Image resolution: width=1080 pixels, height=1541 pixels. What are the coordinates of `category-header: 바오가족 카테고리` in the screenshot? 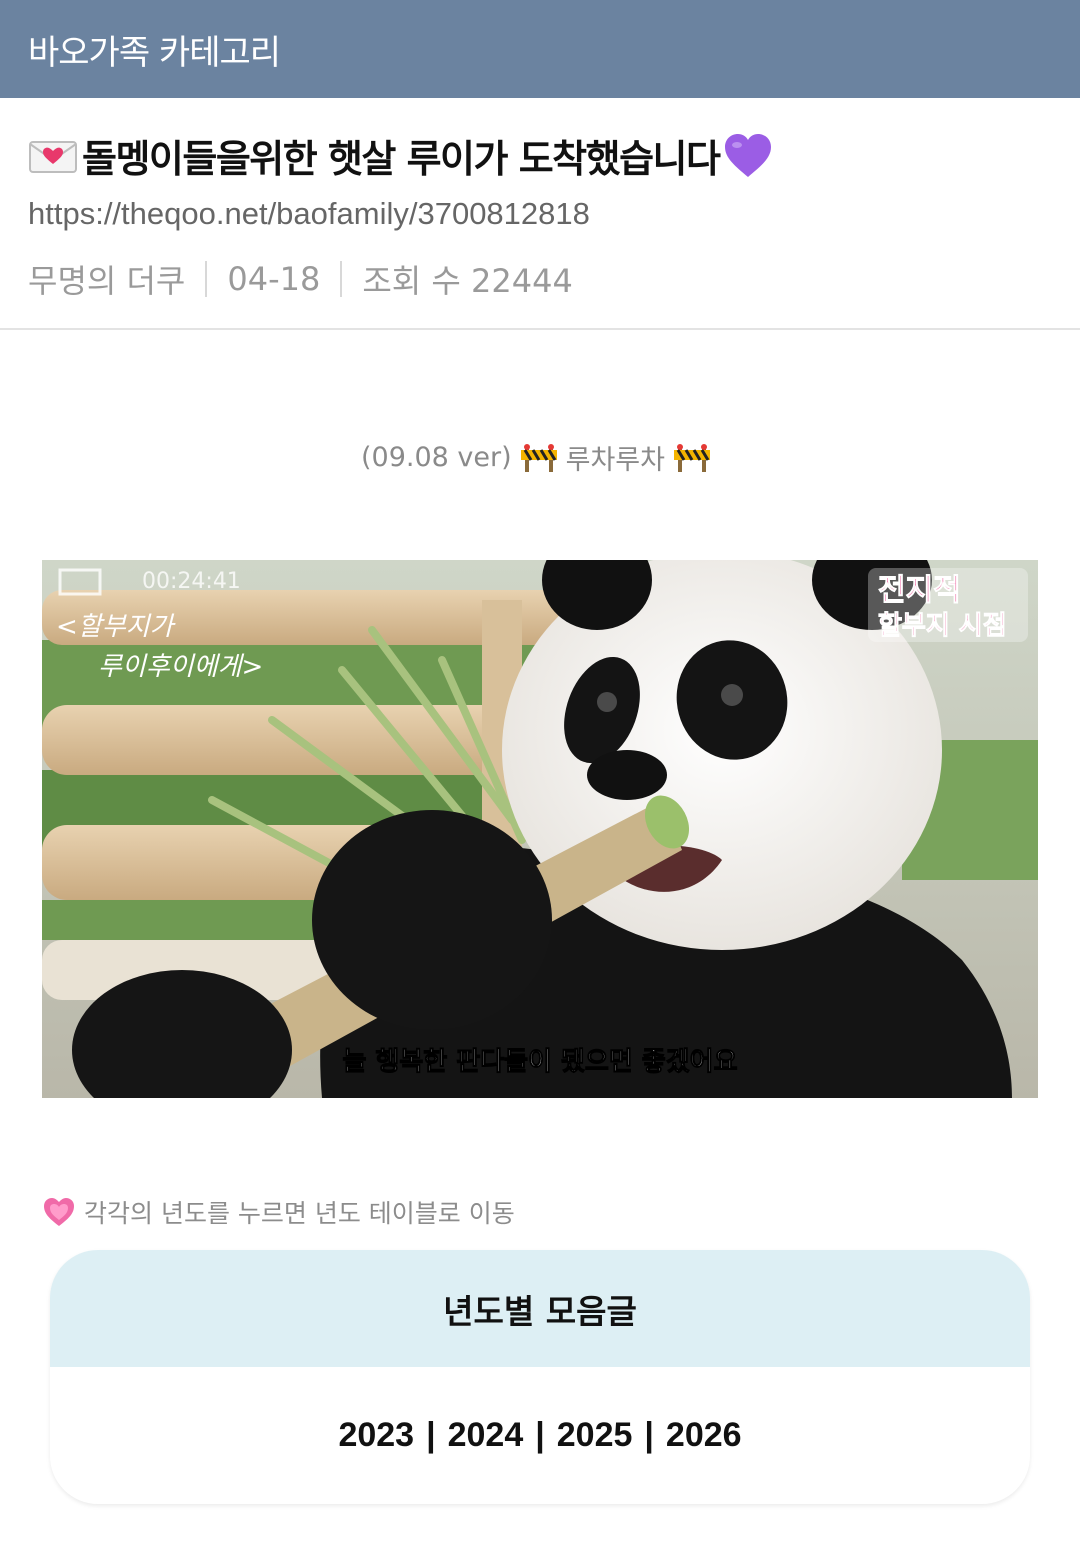 It's located at (540, 49).